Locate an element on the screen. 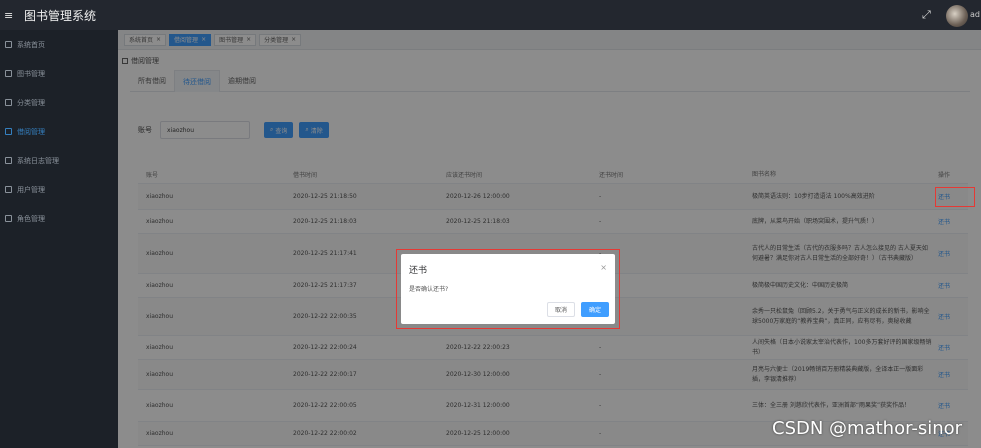 This screenshot has height=448, width=981. return-dialog: 还书 × 是否确认还书? 取消 确定 is located at coordinates (508, 289).